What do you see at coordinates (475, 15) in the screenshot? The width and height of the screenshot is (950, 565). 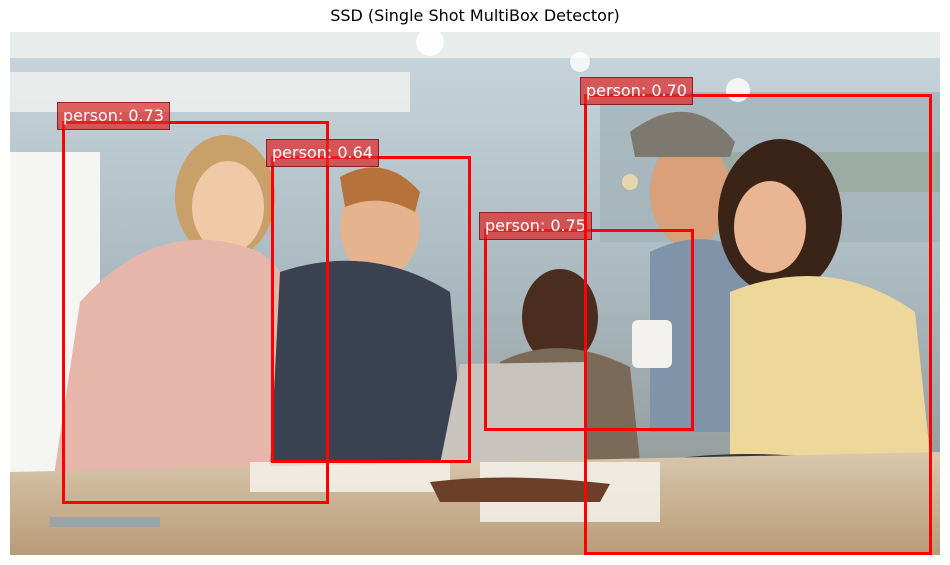 I see `figure-title: SSD (Single Shot MultiBox Detector)` at bounding box center [475, 15].